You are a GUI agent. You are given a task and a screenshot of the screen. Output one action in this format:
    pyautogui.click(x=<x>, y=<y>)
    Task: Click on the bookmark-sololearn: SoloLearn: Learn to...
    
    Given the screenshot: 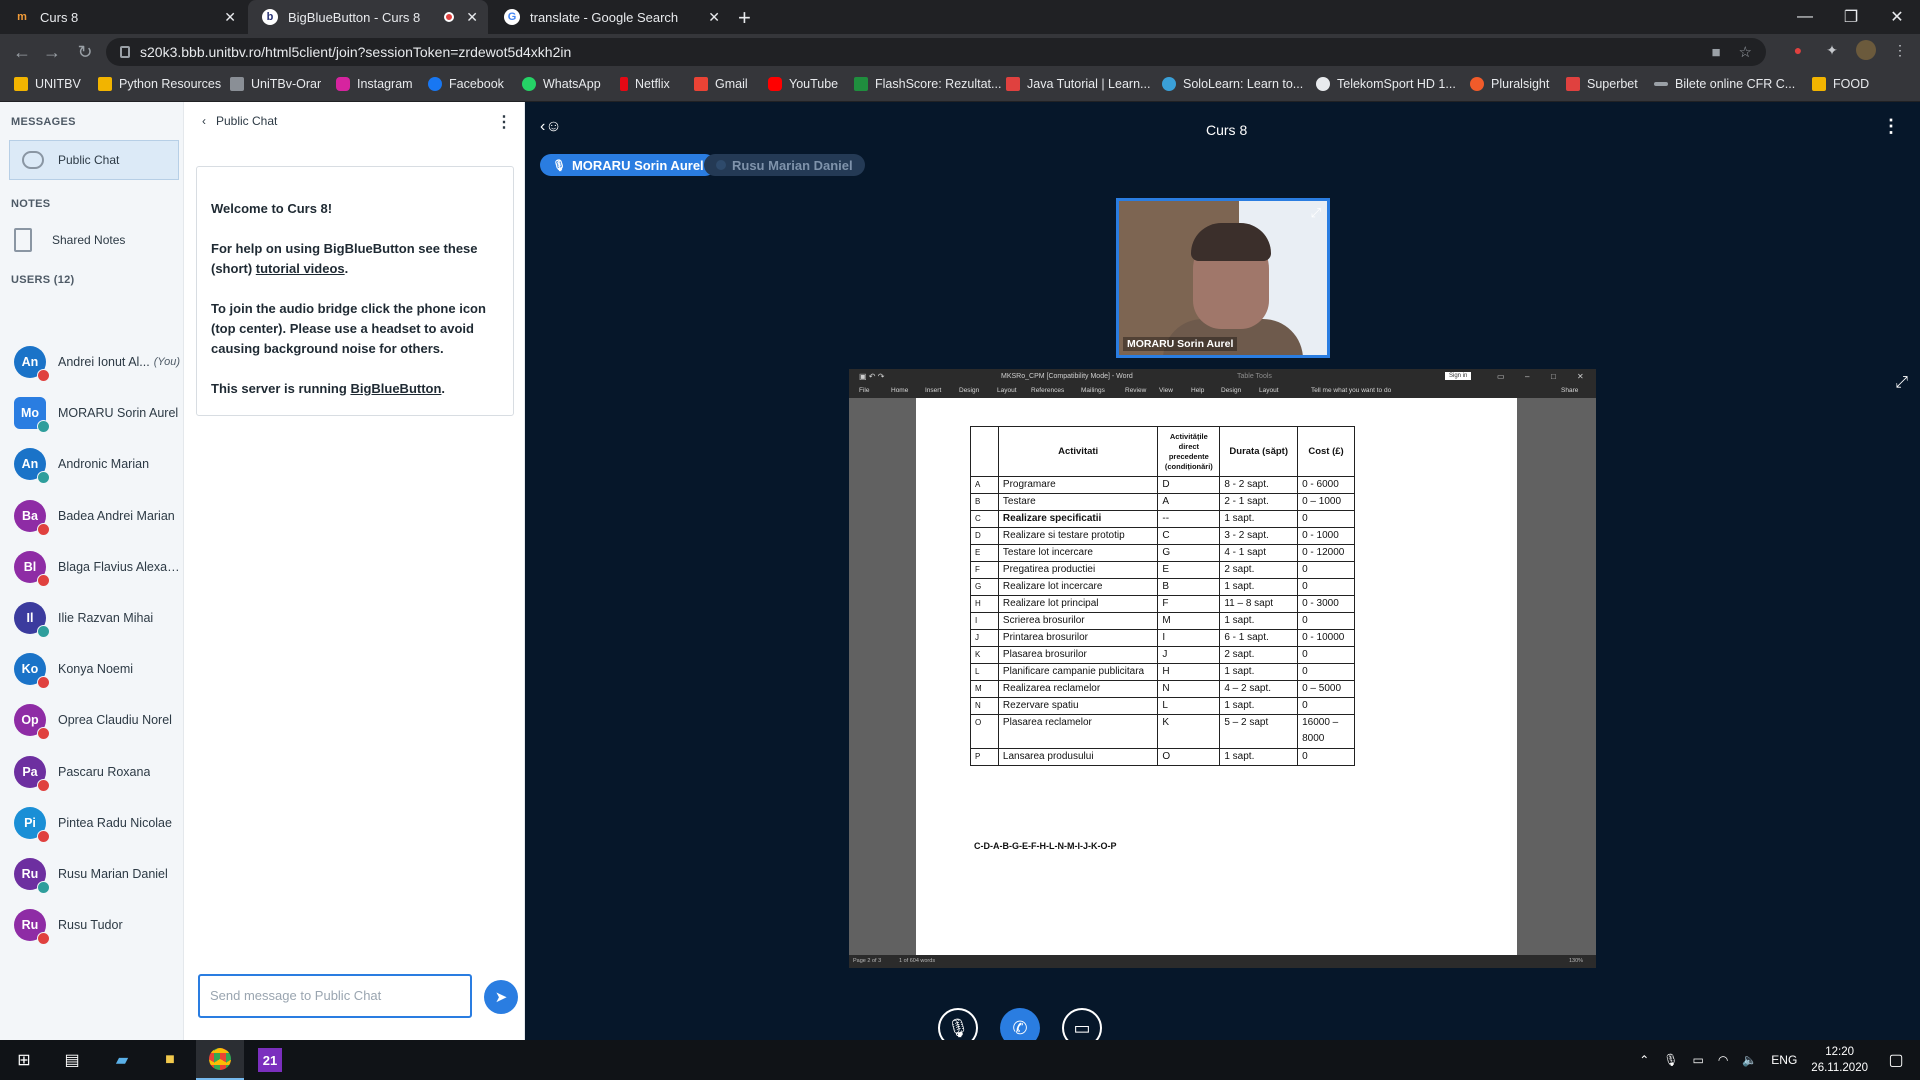 What is the action you would take?
    pyautogui.click(x=1232, y=84)
    